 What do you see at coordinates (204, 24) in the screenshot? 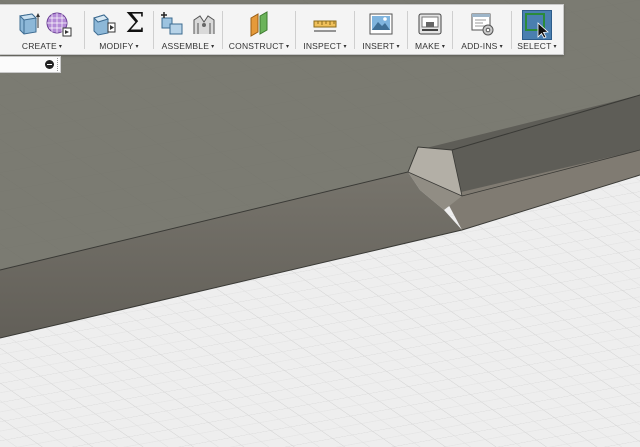
I see `joint-icon` at bounding box center [204, 24].